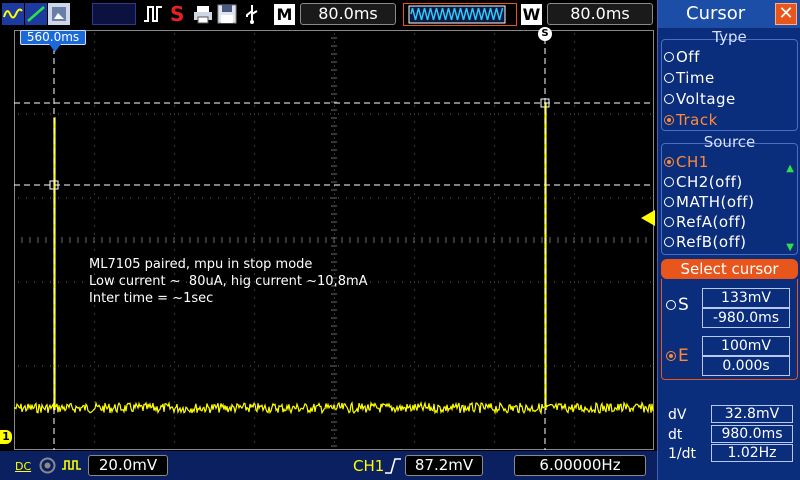  Describe the element at coordinates (201, 264) in the screenshot. I see `annotation-line-1: ML7105 paired, mpu in stop mode` at that location.